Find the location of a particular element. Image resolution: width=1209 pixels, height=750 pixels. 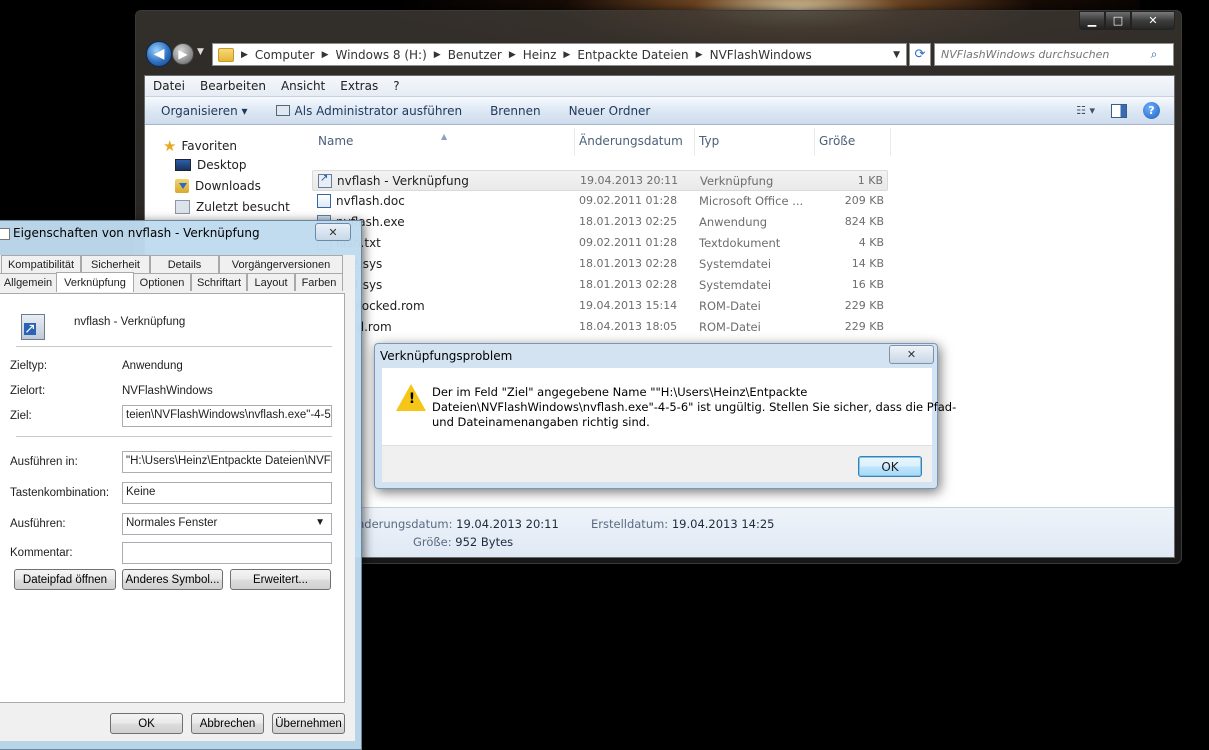

nav-downloads: Downloads is located at coordinates (218, 186).